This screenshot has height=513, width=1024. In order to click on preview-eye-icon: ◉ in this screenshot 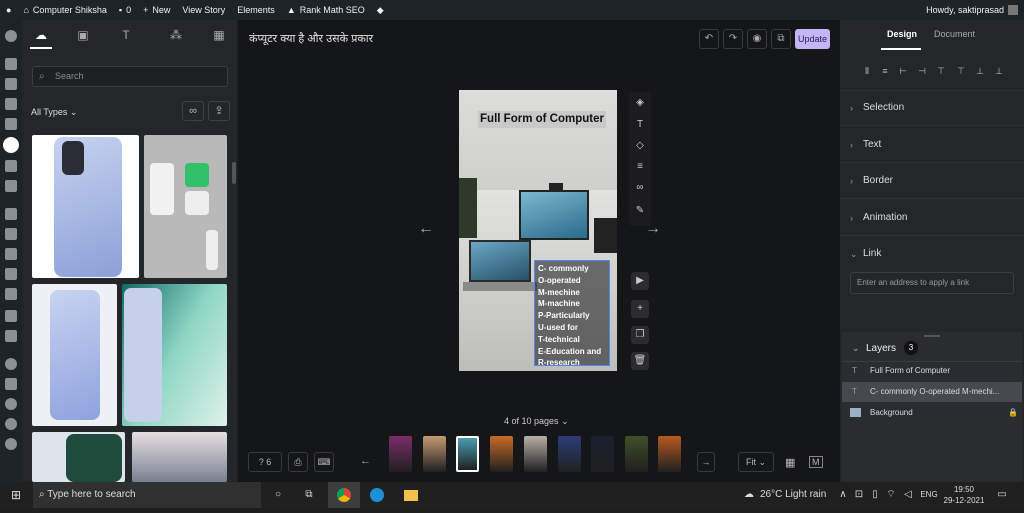, I will do `click(757, 39)`.